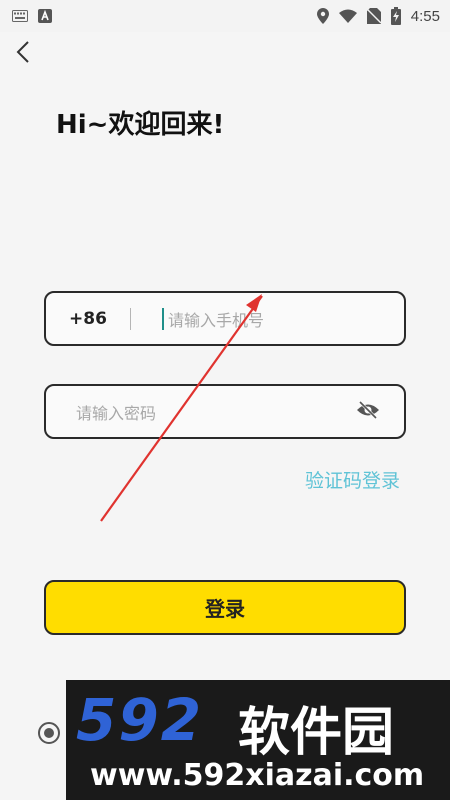  I want to click on watermark-logo-text: 软件园, so click(316, 733).